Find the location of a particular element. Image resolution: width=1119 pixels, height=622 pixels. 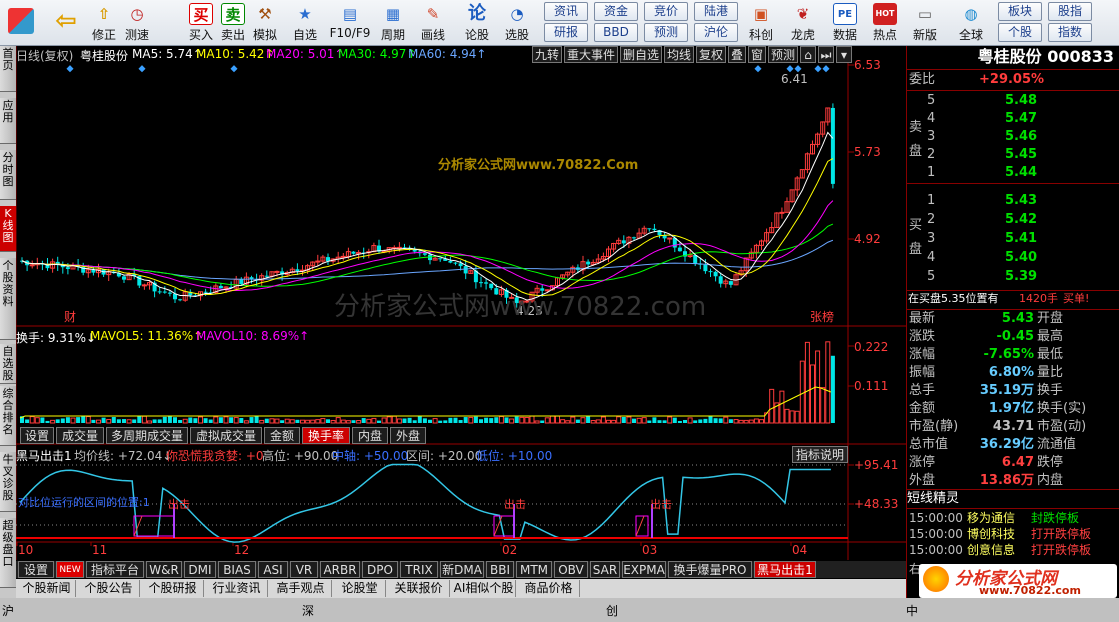

sell-level-row: 2 5.45 is located at coordinates (1013, 155).